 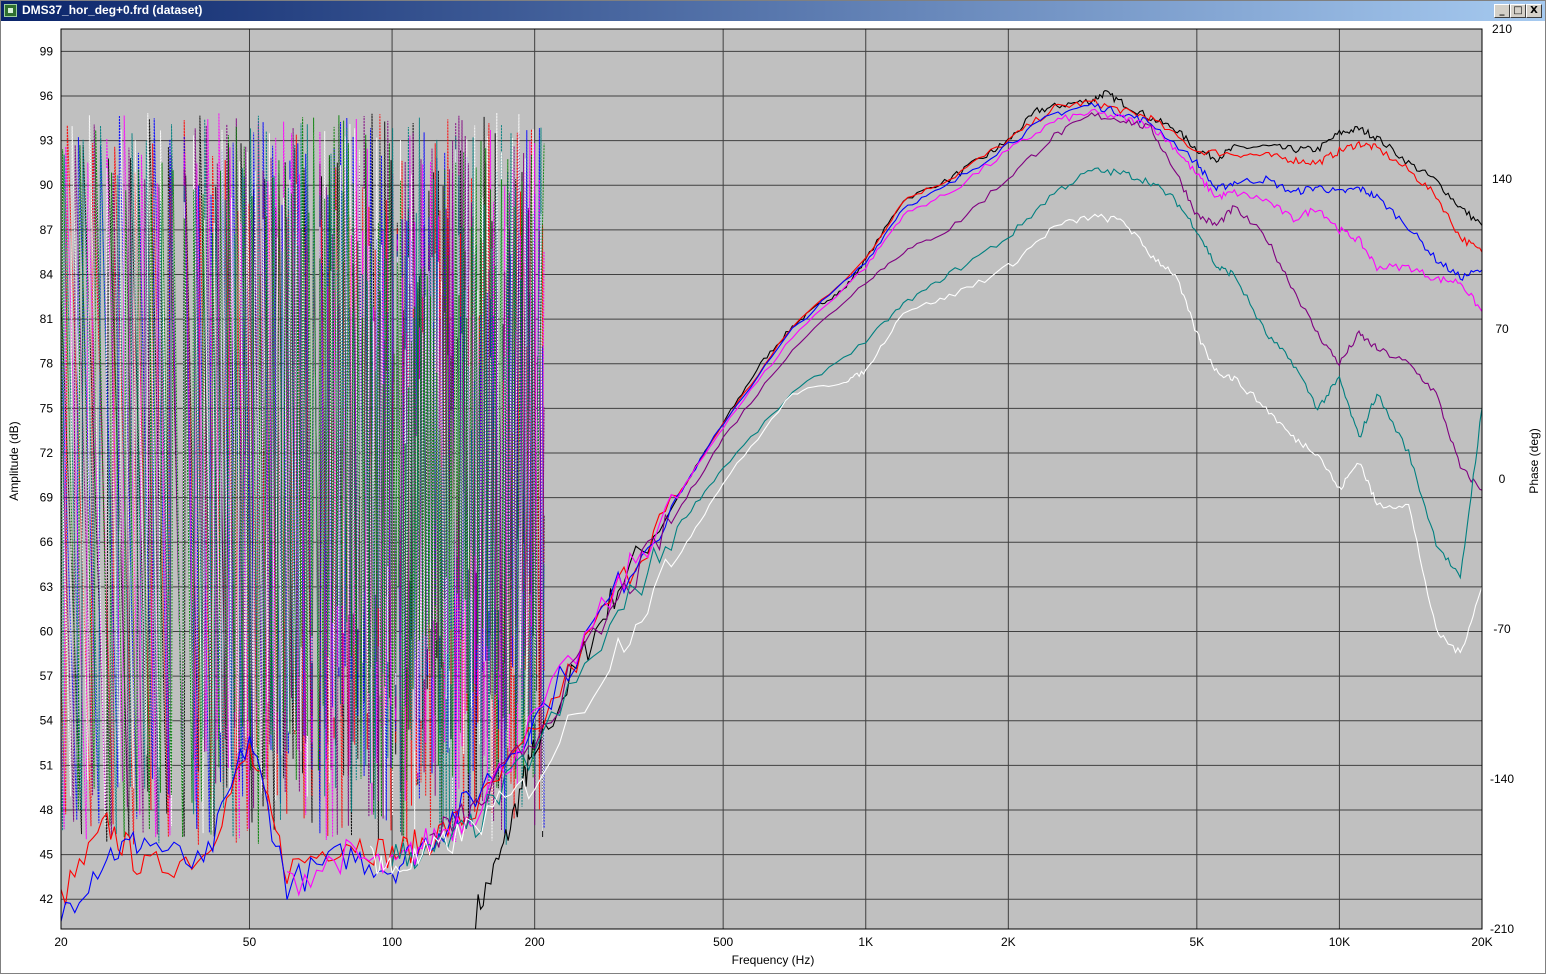 What do you see at coordinates (1502, 11) in the screenshot?
I see `minimize-button: _` at bounding box center [1502, 11].